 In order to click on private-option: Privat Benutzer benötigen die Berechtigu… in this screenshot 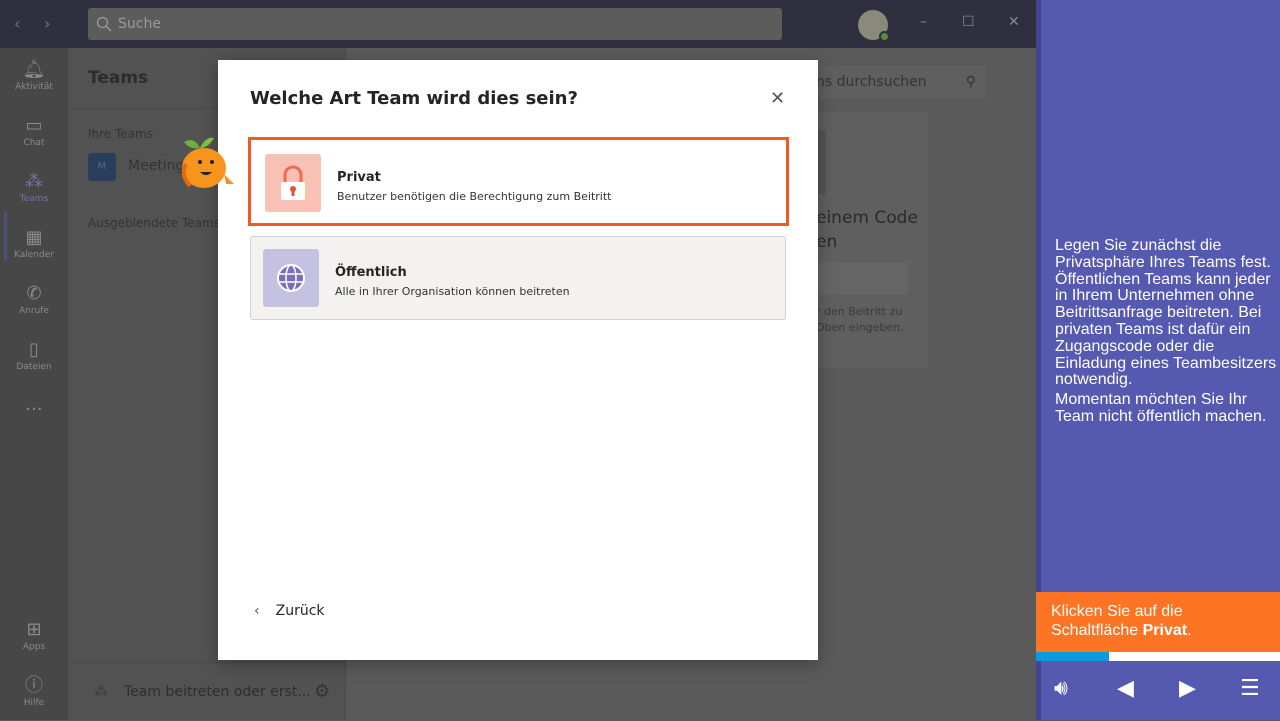, I will do `click(519, 182)`.